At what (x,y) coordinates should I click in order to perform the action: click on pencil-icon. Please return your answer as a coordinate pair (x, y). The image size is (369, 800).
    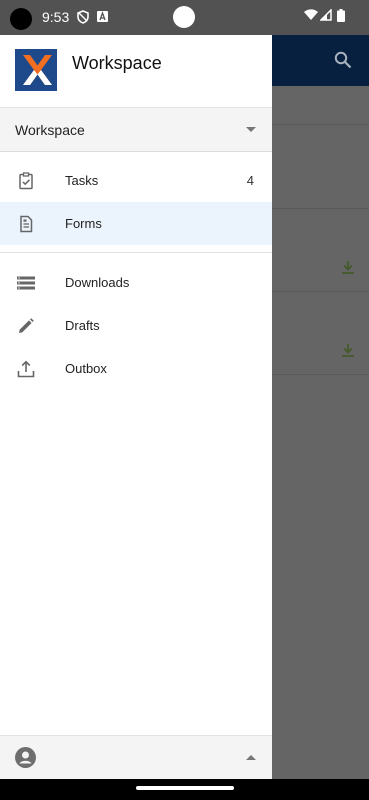
    Looking at the image, I should click on (26, 325).